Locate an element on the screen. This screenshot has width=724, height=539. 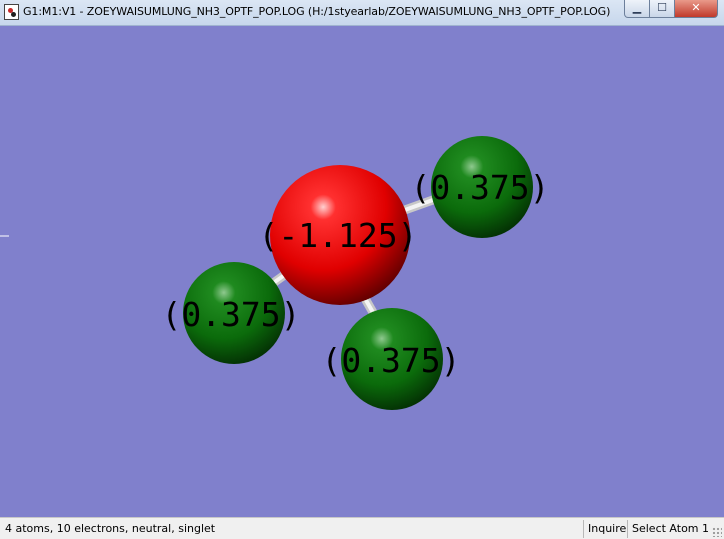
resize-grip is located at coordinates (717, 532).